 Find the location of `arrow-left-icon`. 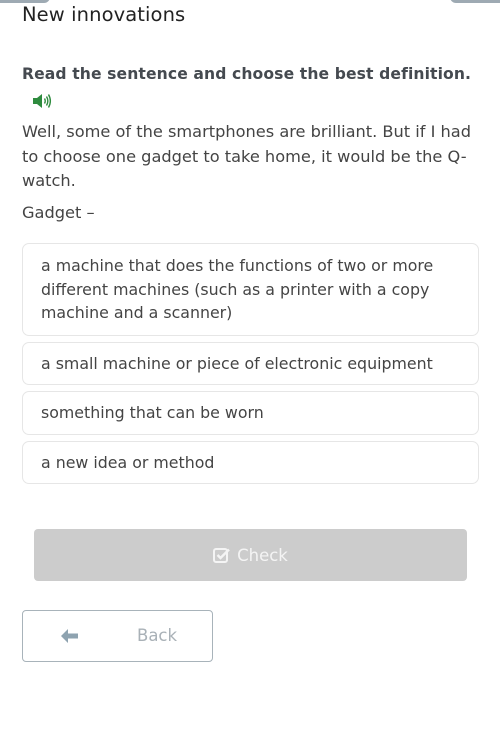

arrow-left-icon is located at coordinates (69, 636).